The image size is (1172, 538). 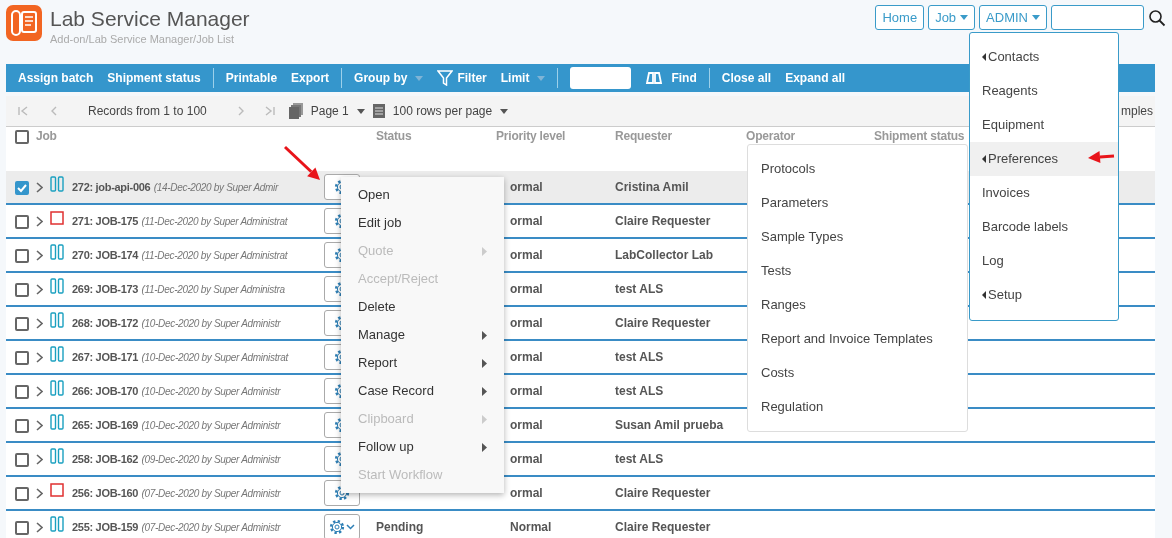 I want to click on breadcrumb: Add-on/Lab Service Manager/Job List, so click(x=143, y=39).